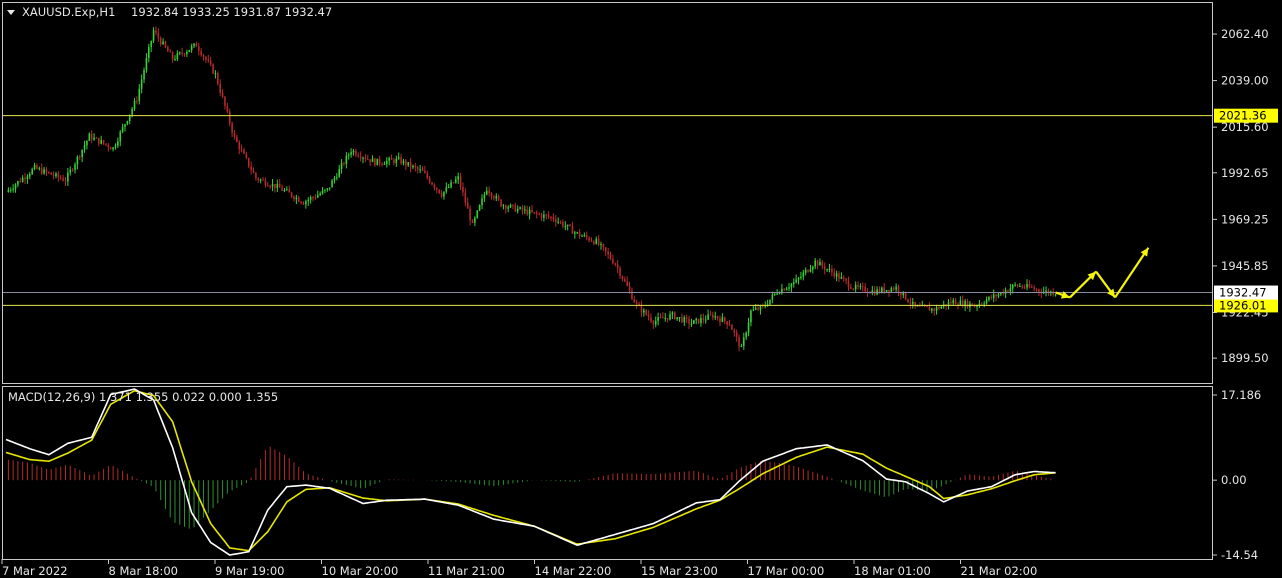 This screenshot has height=578, width=1282. What do you see at coordinates (679, 571) in the screenshot?
I see `time-tick-label: 15 Mar 23:00` at bounding box center [679, 571].